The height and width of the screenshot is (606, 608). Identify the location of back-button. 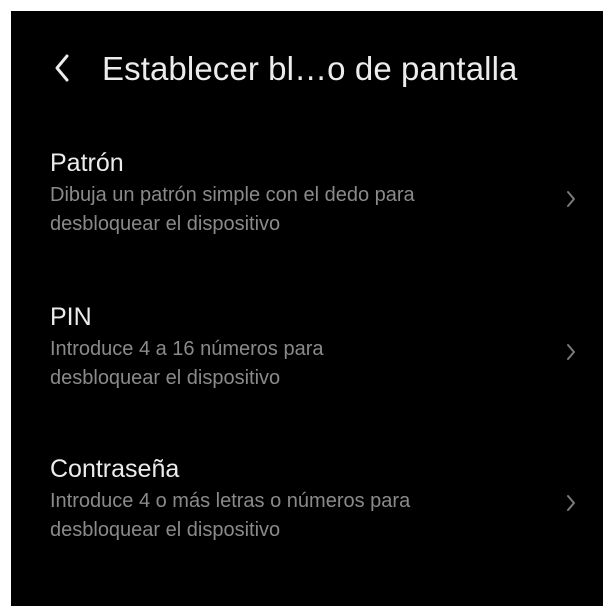
(64, 68).